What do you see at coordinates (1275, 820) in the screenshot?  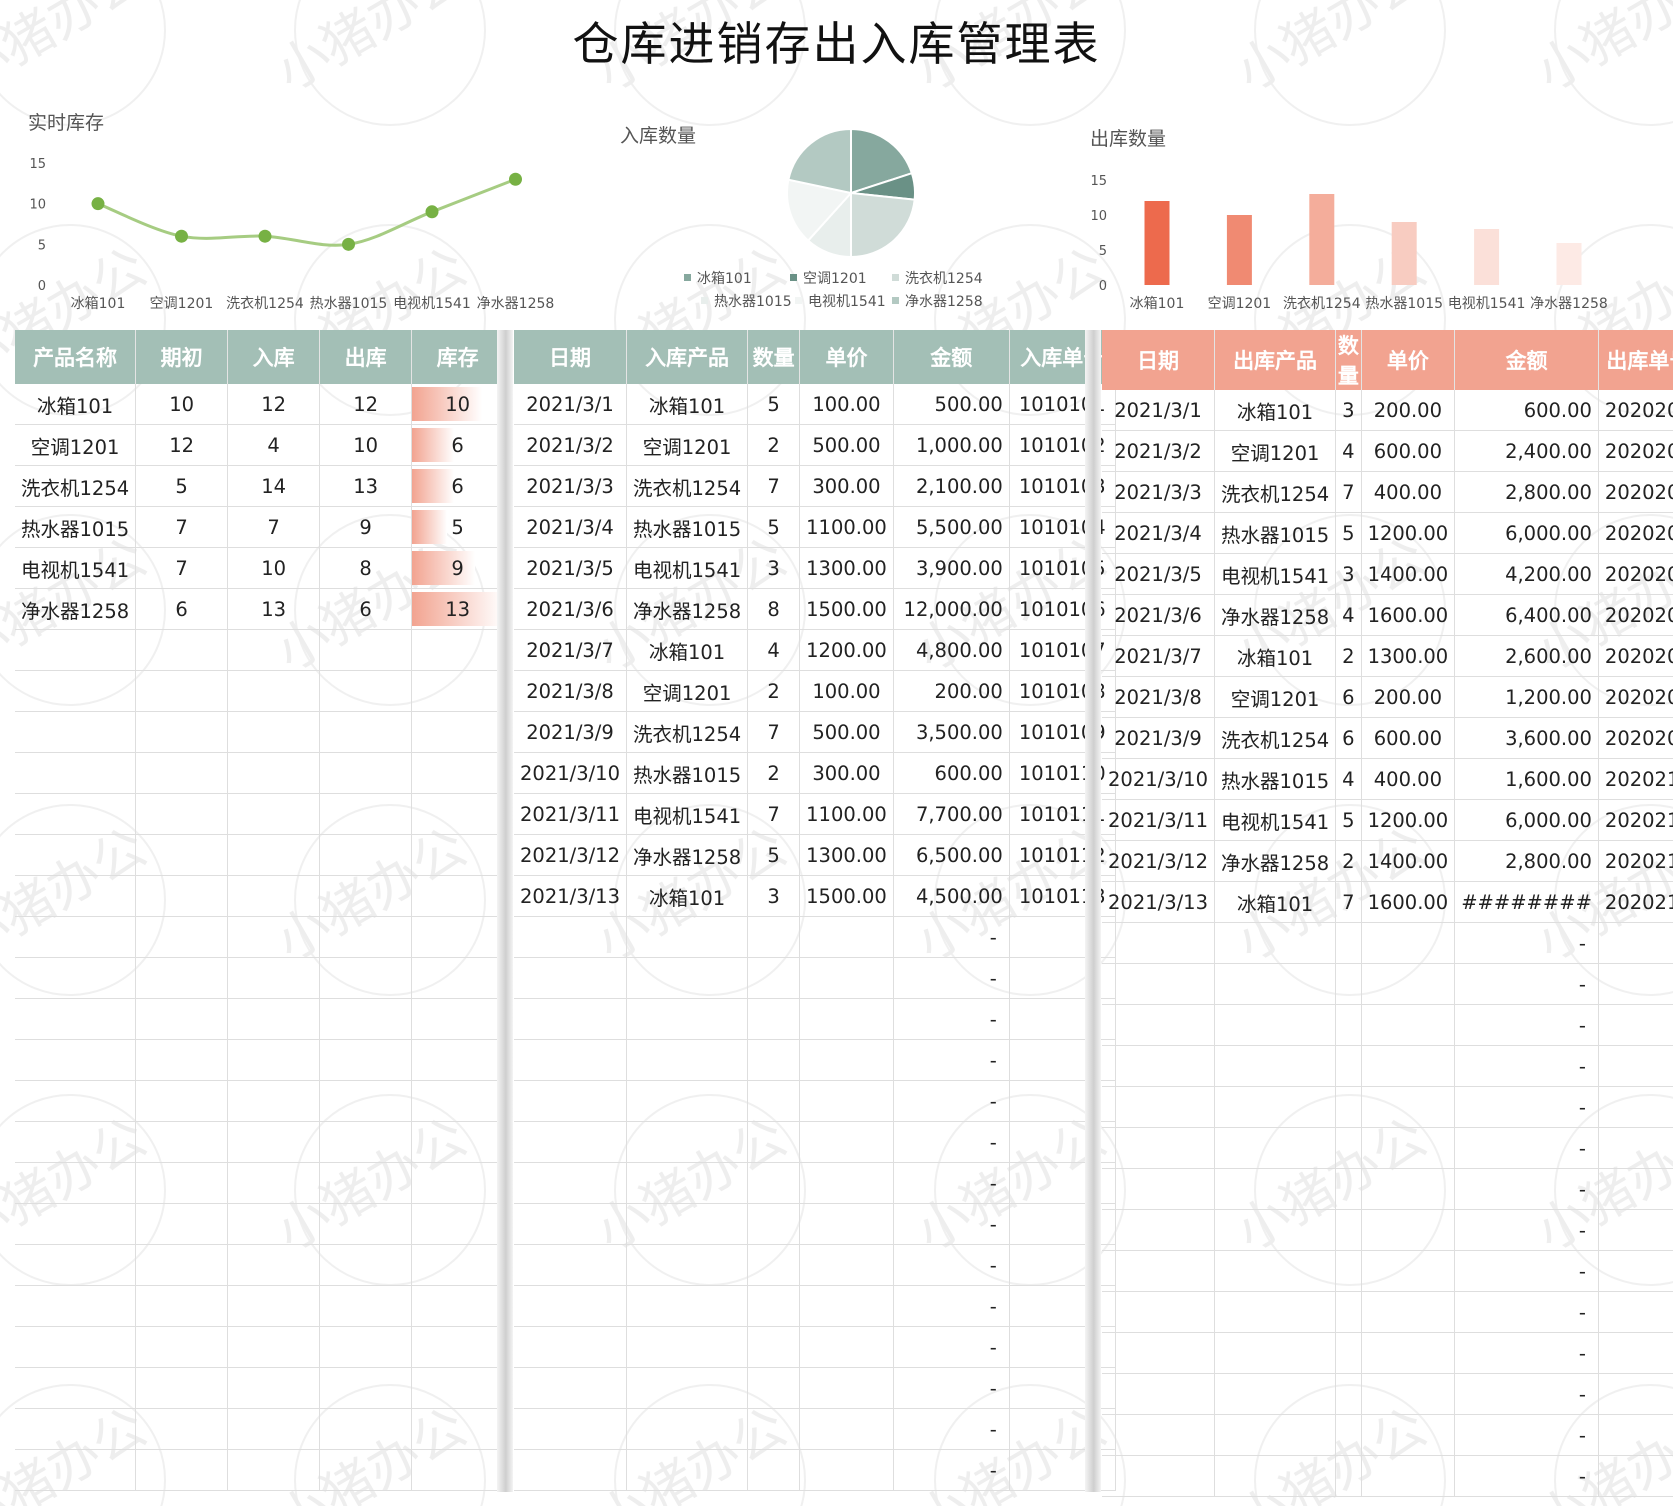 I see `table-cell: 电视机1541` at bounding box center [1275, 820].